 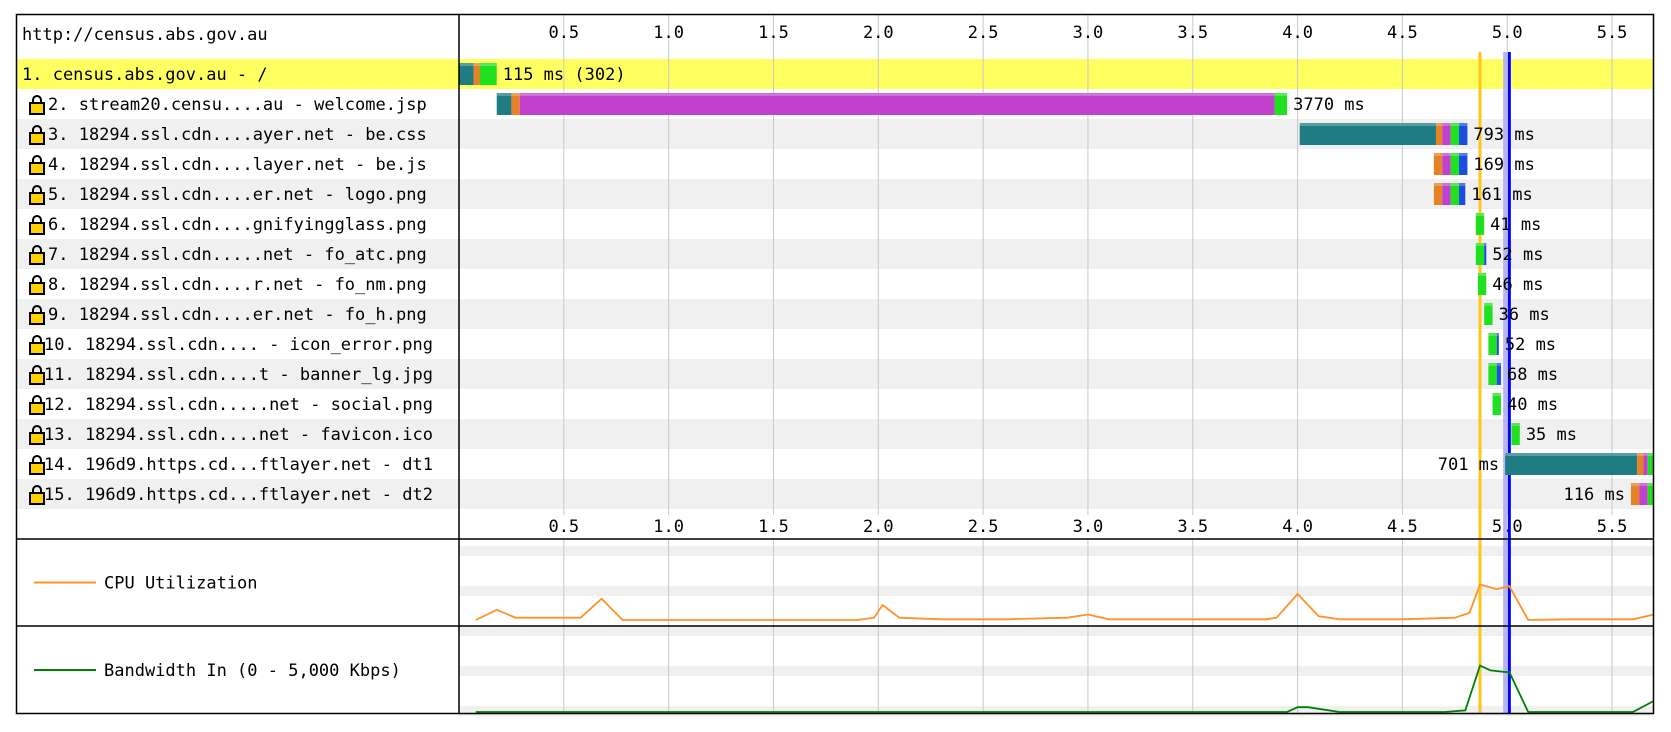 What do you see at coordinates (1594, 495) in the screenshot?
I see `duration-label: 116 ms` at bounding box center [1594, 495].